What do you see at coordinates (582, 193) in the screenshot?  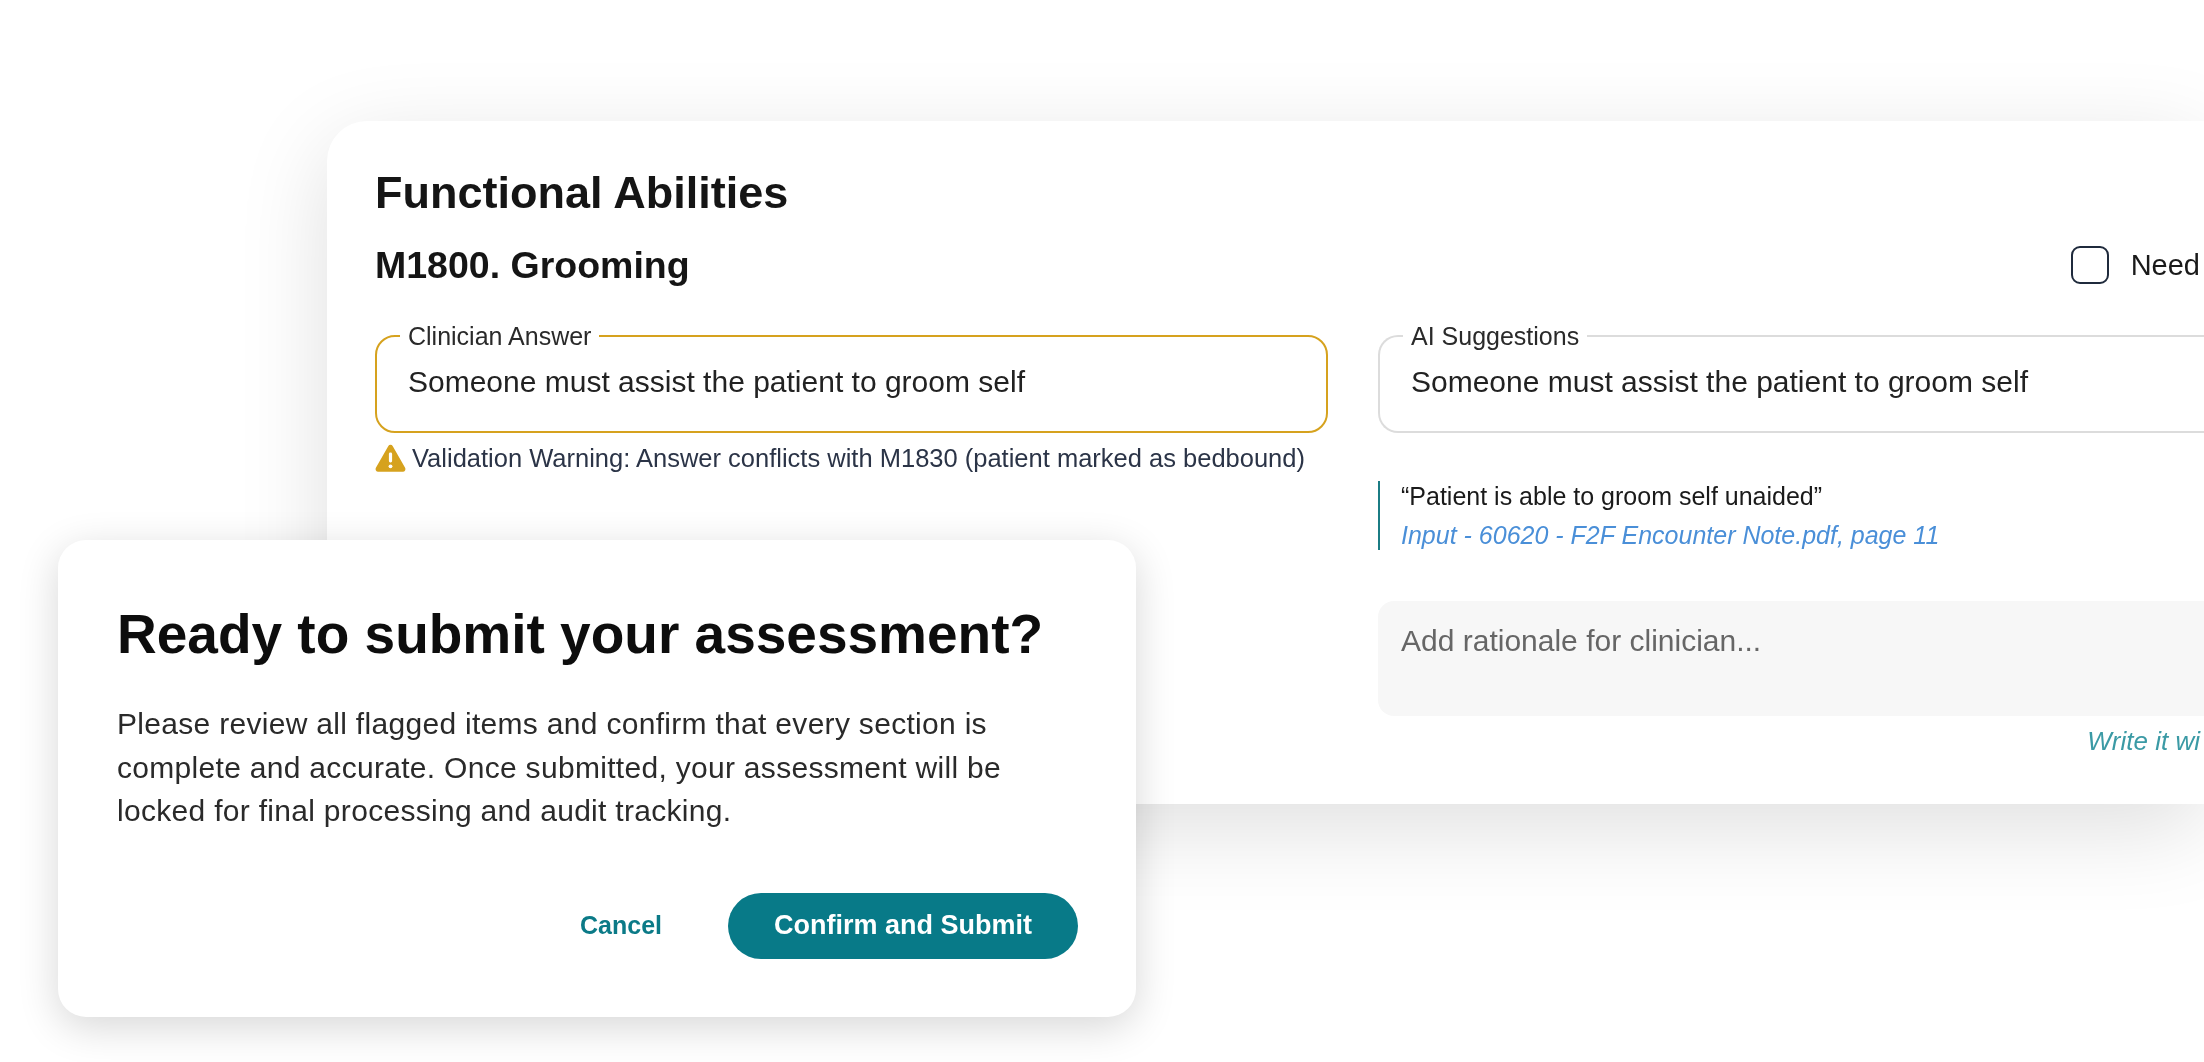 I see `section-title: Functional Abilities` at bounding box center [582, 193].